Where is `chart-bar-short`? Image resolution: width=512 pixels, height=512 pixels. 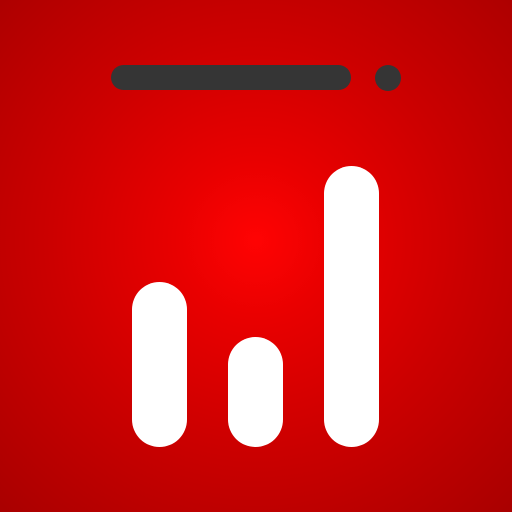 chart-bar-short is located at coordinates (159, 364).